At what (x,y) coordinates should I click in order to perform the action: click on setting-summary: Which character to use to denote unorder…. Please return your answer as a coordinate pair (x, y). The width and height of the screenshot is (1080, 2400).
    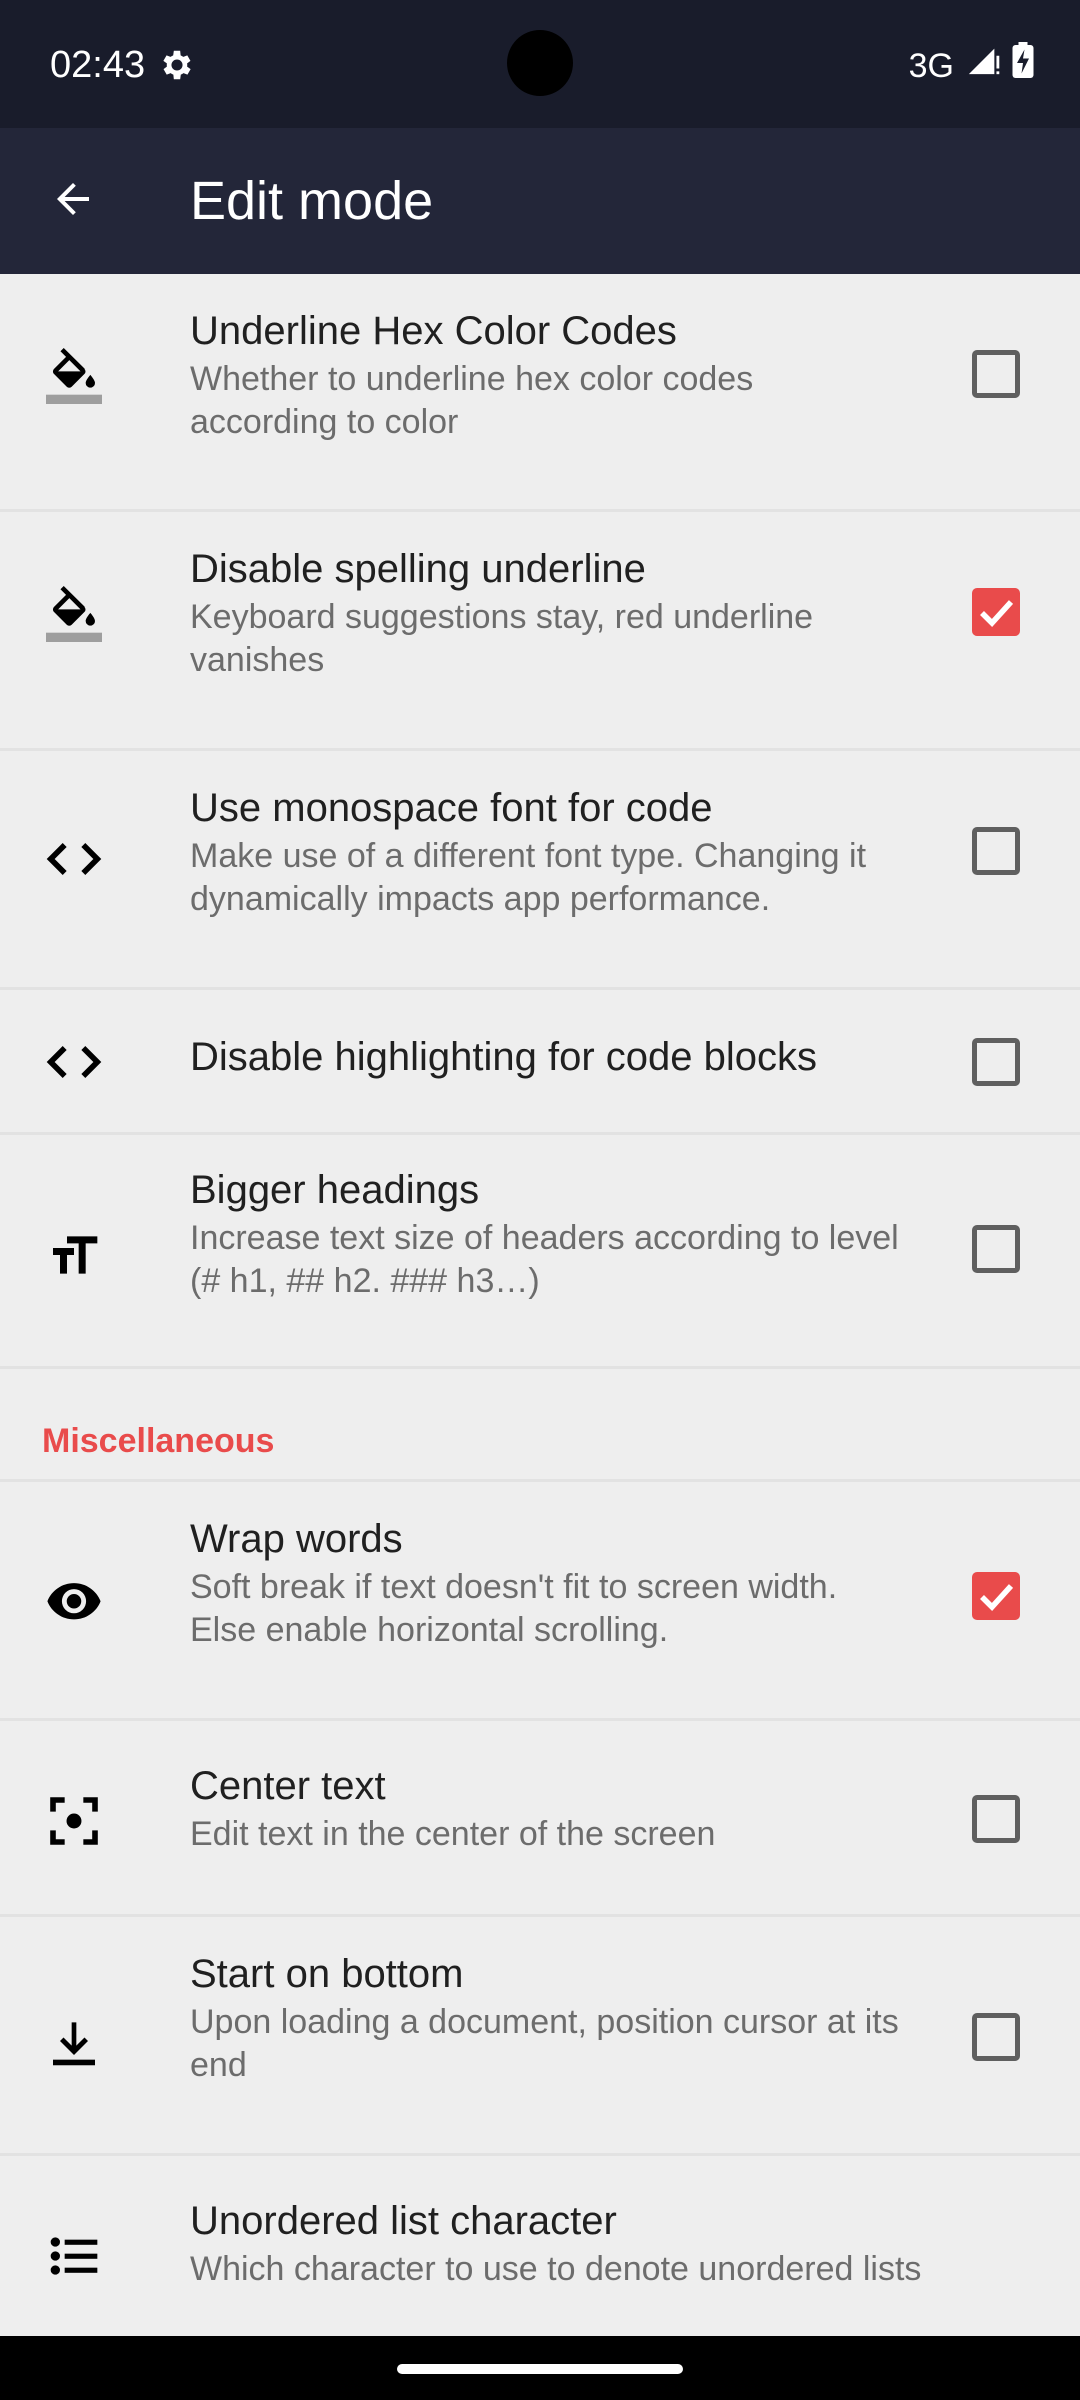
    Looking at the image, I should click on (556, 2269).